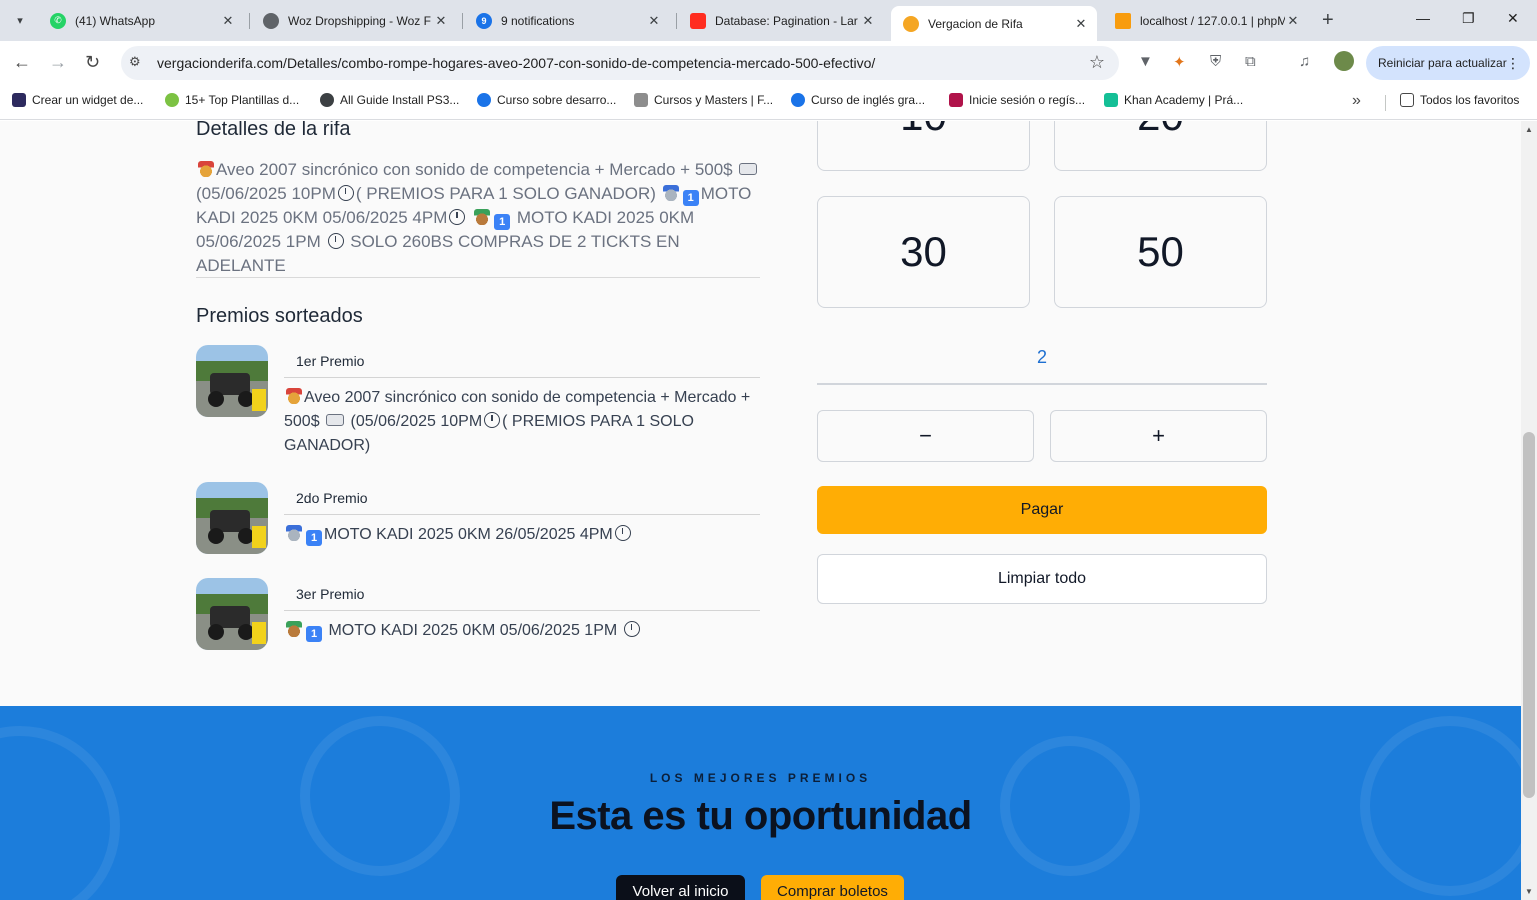 Image resolution: width=1537 pixels, height=900 pixels. I want to click on new-tab-icon: +, so click(1328, 20).